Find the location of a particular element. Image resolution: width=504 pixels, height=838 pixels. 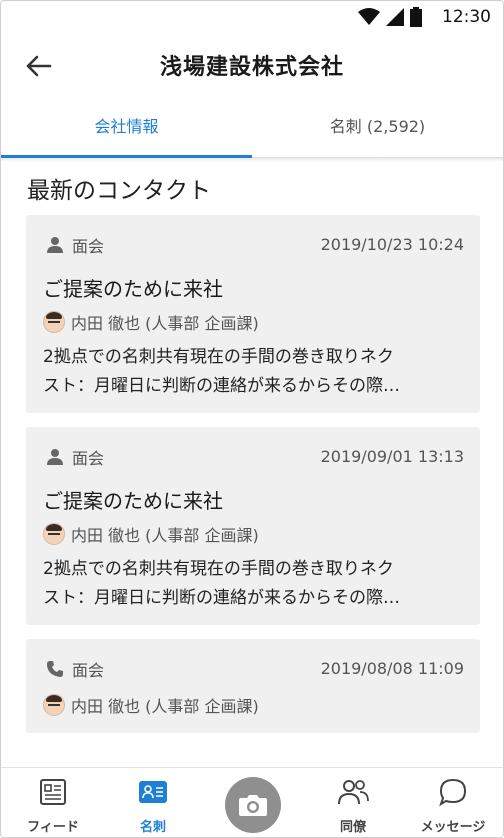

business-card-icon is located at coordinates (153, 792).